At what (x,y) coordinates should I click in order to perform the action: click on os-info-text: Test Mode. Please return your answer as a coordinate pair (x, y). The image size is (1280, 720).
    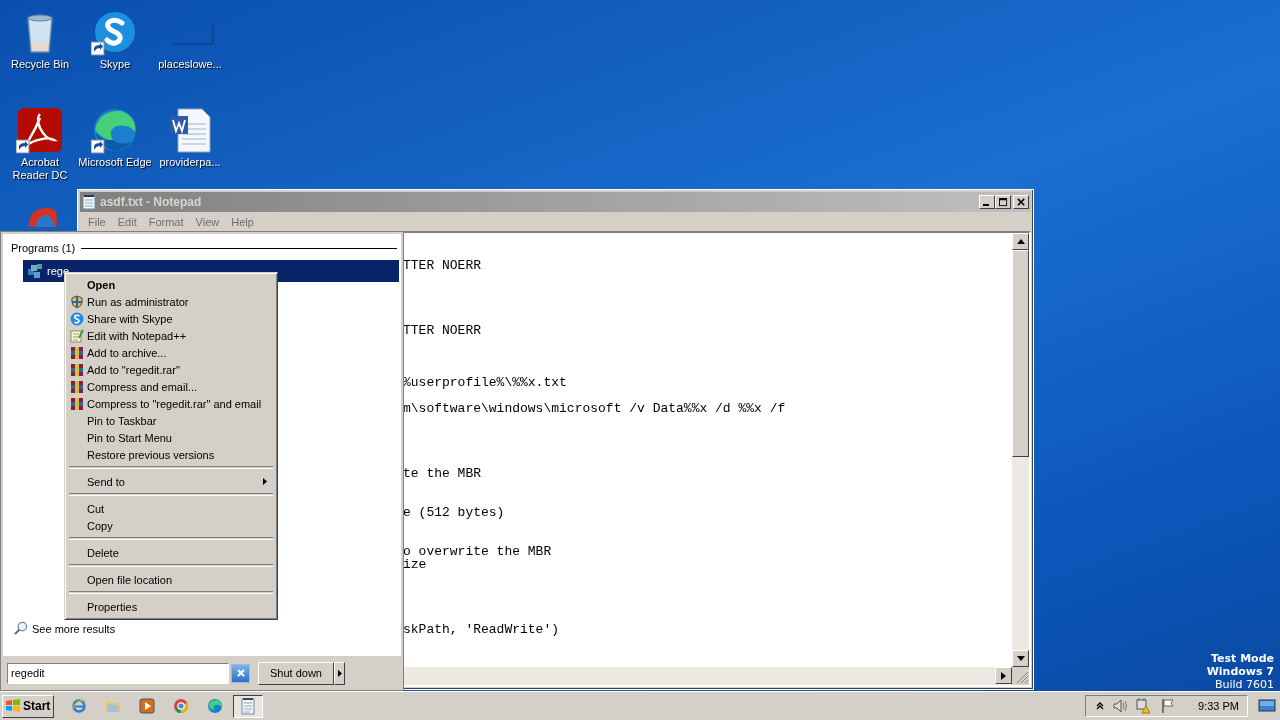
    Looking at the image, I should click on (1242, 658).